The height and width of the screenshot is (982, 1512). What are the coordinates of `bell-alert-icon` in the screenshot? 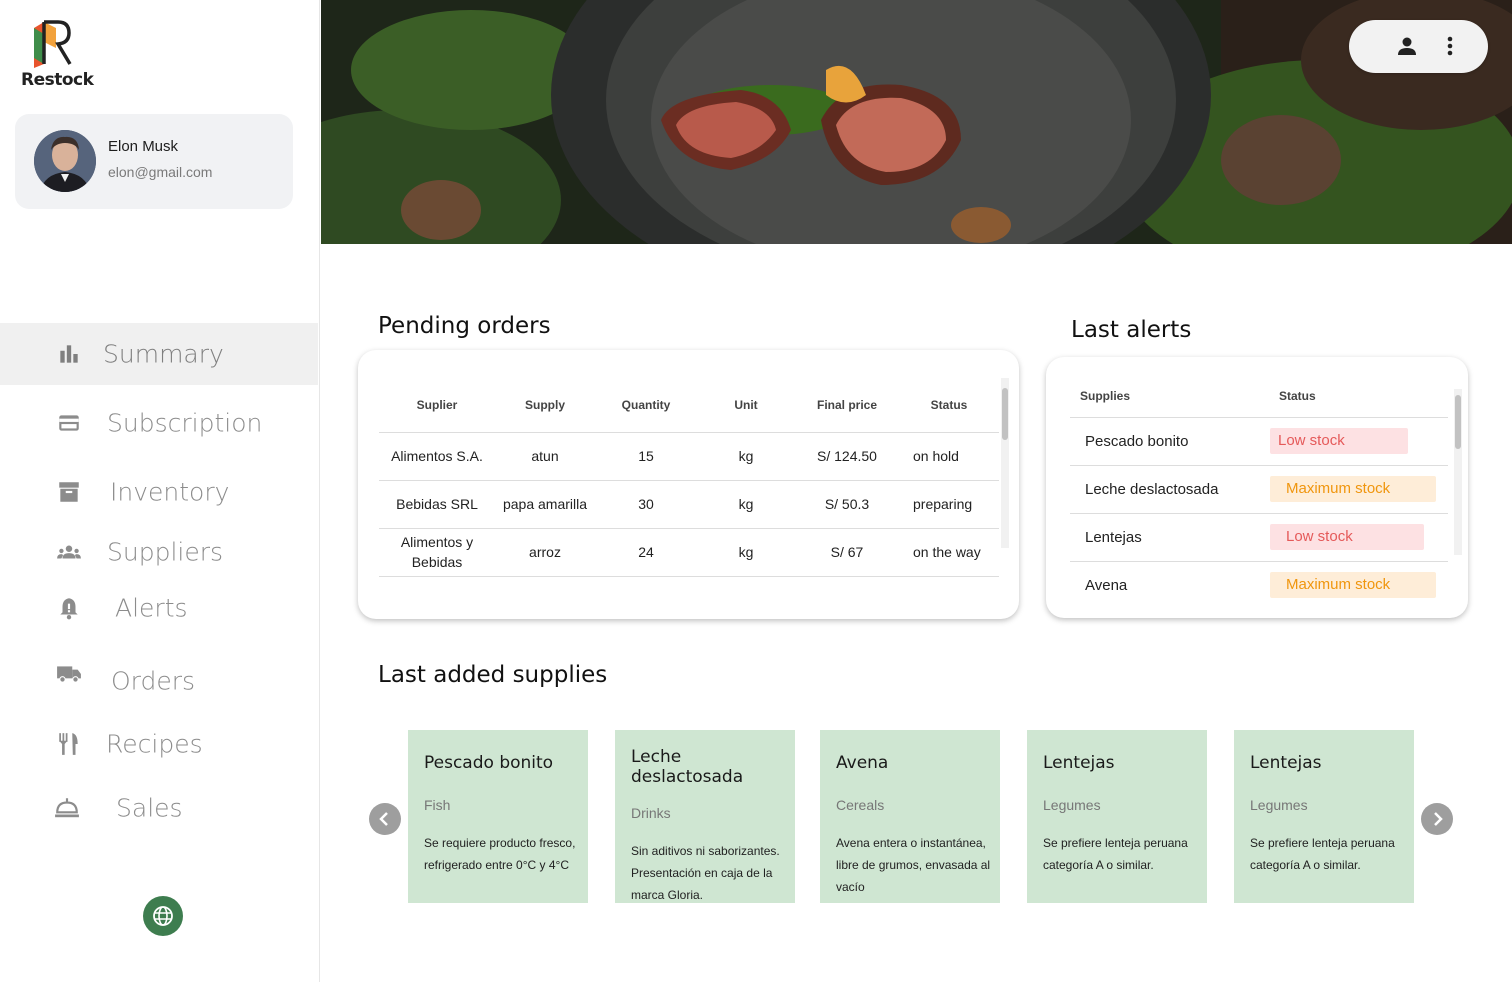 It's located at (69, 609).